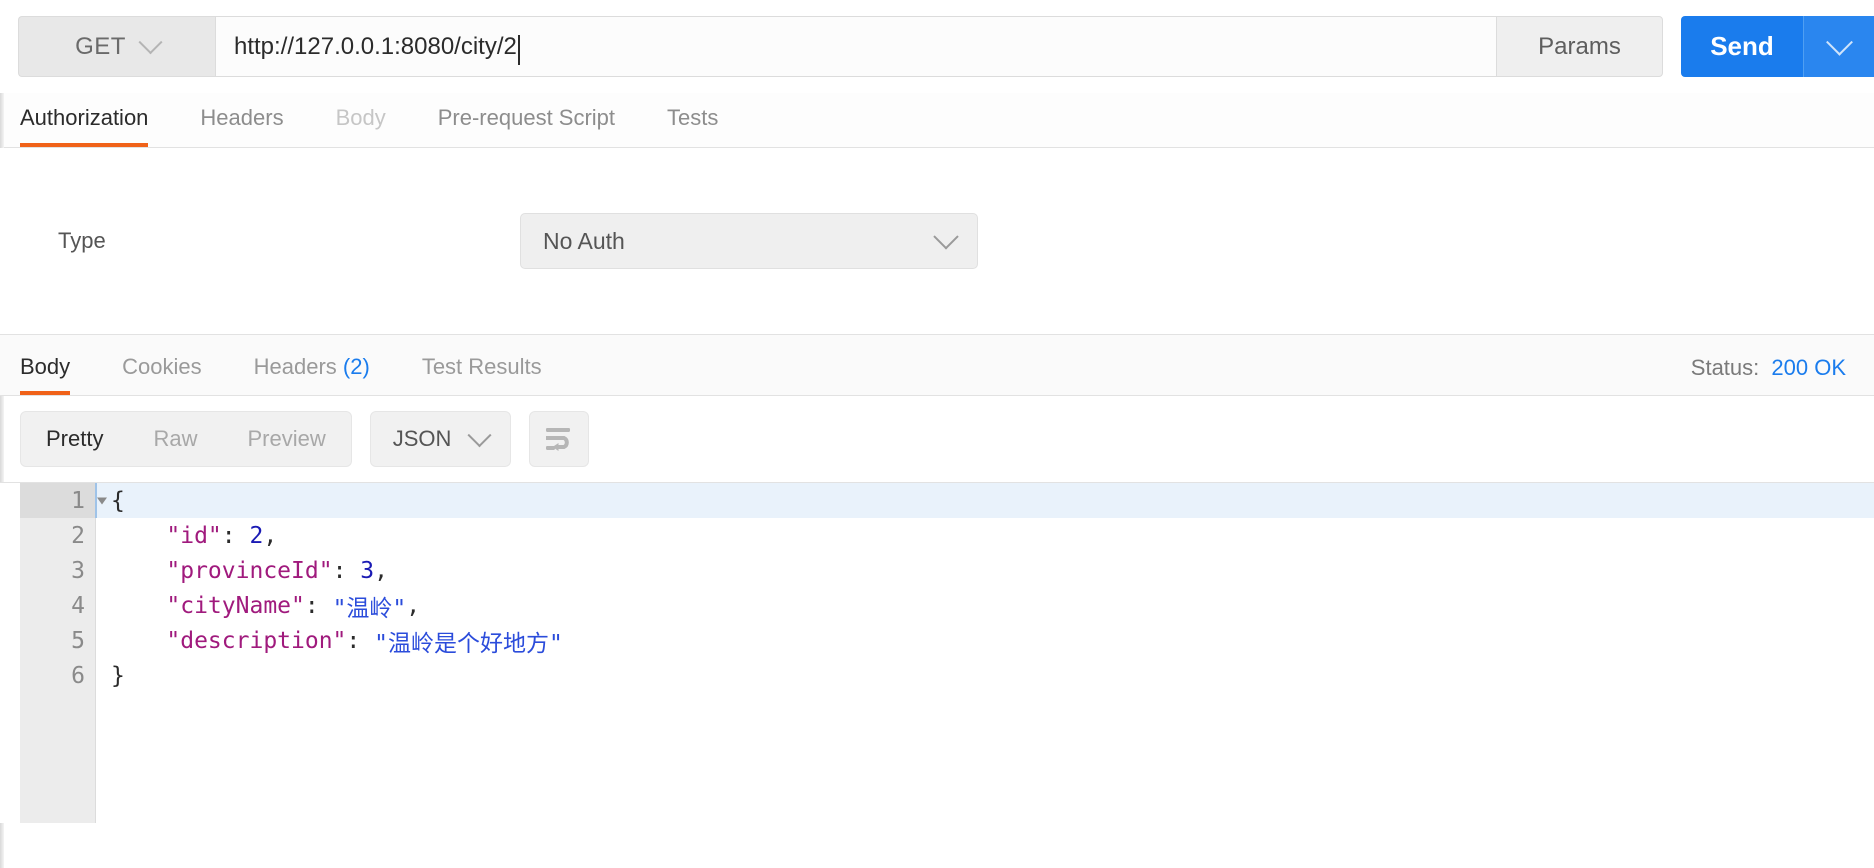 The width and height of the screenshot is (1874, 868). What do you see at coordinates (749, 241) in the screenshot?
I see `auth-type-dropdown: No Auth` at bounding box center [749, 241].